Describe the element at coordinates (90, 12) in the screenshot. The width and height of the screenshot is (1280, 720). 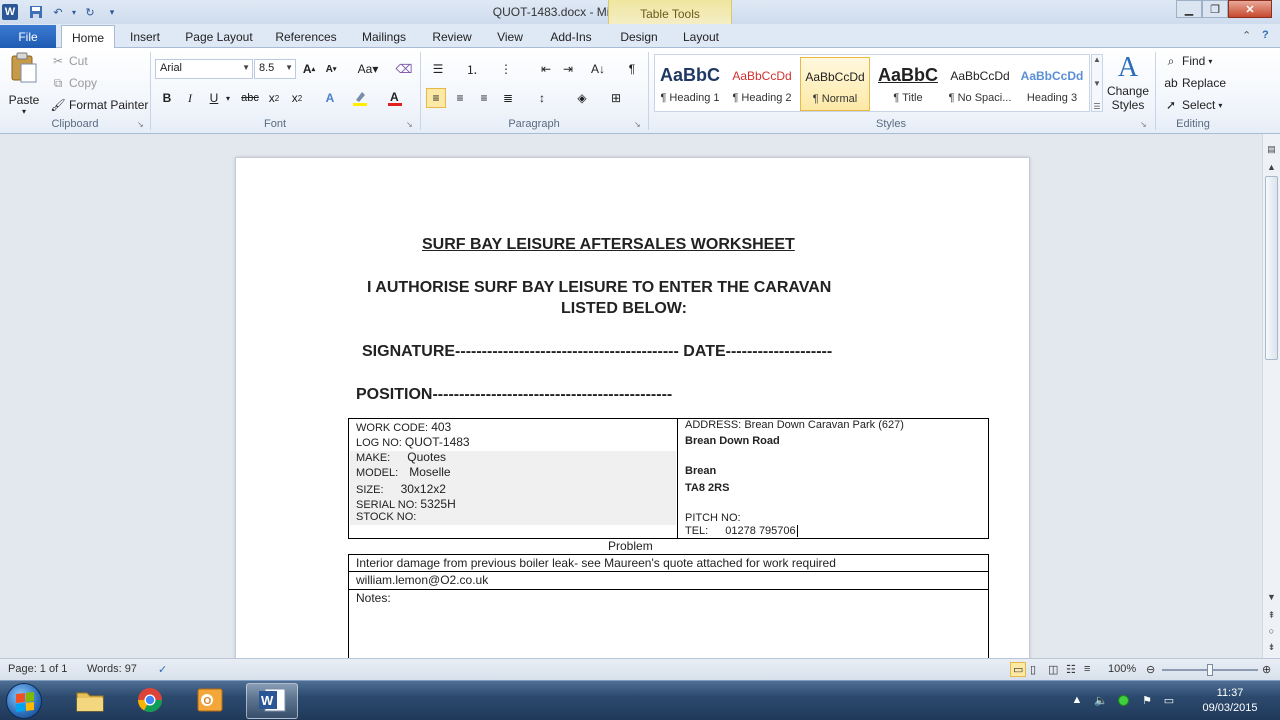
I see `redo-icon: ↻` at that location.